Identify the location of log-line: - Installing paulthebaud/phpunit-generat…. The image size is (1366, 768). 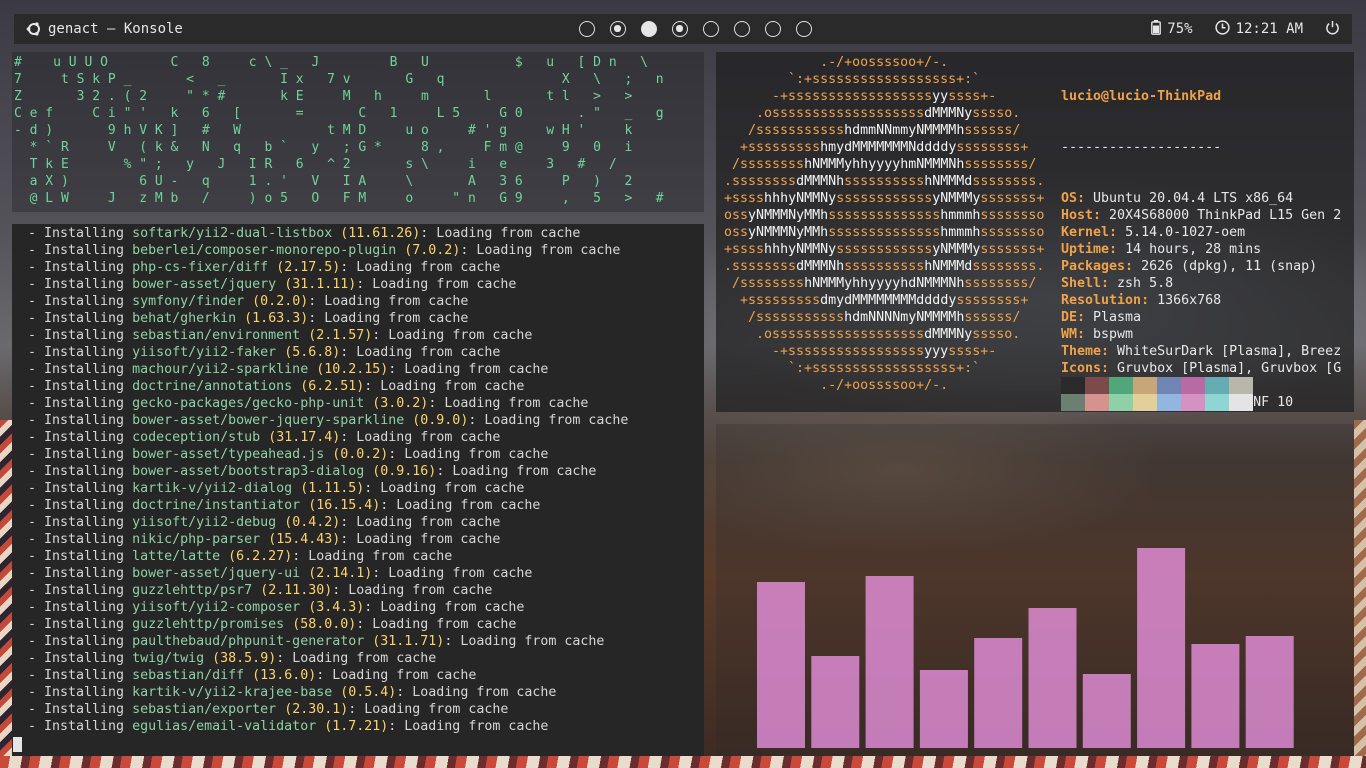
(316, 641).